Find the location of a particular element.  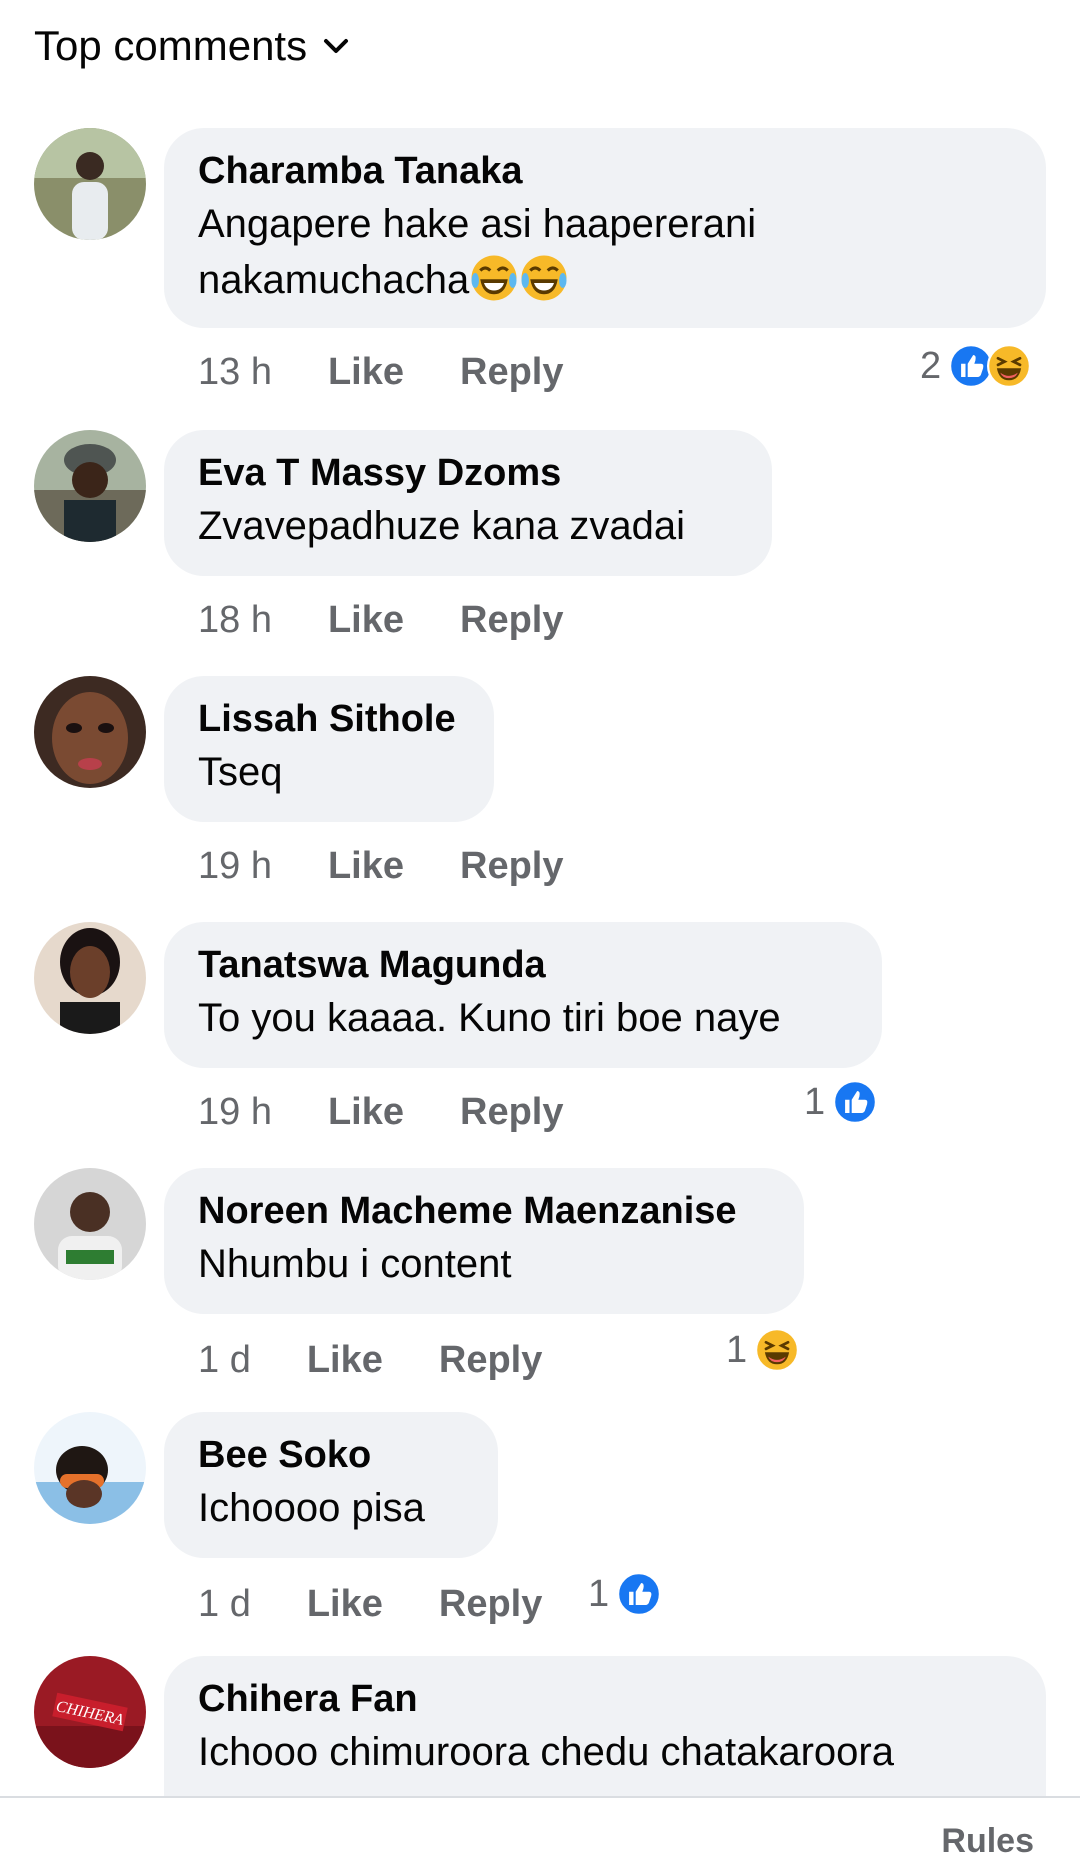

comment-bubble: Bee Soko Ichoooo pisa is located at coordinates (331, 1485).